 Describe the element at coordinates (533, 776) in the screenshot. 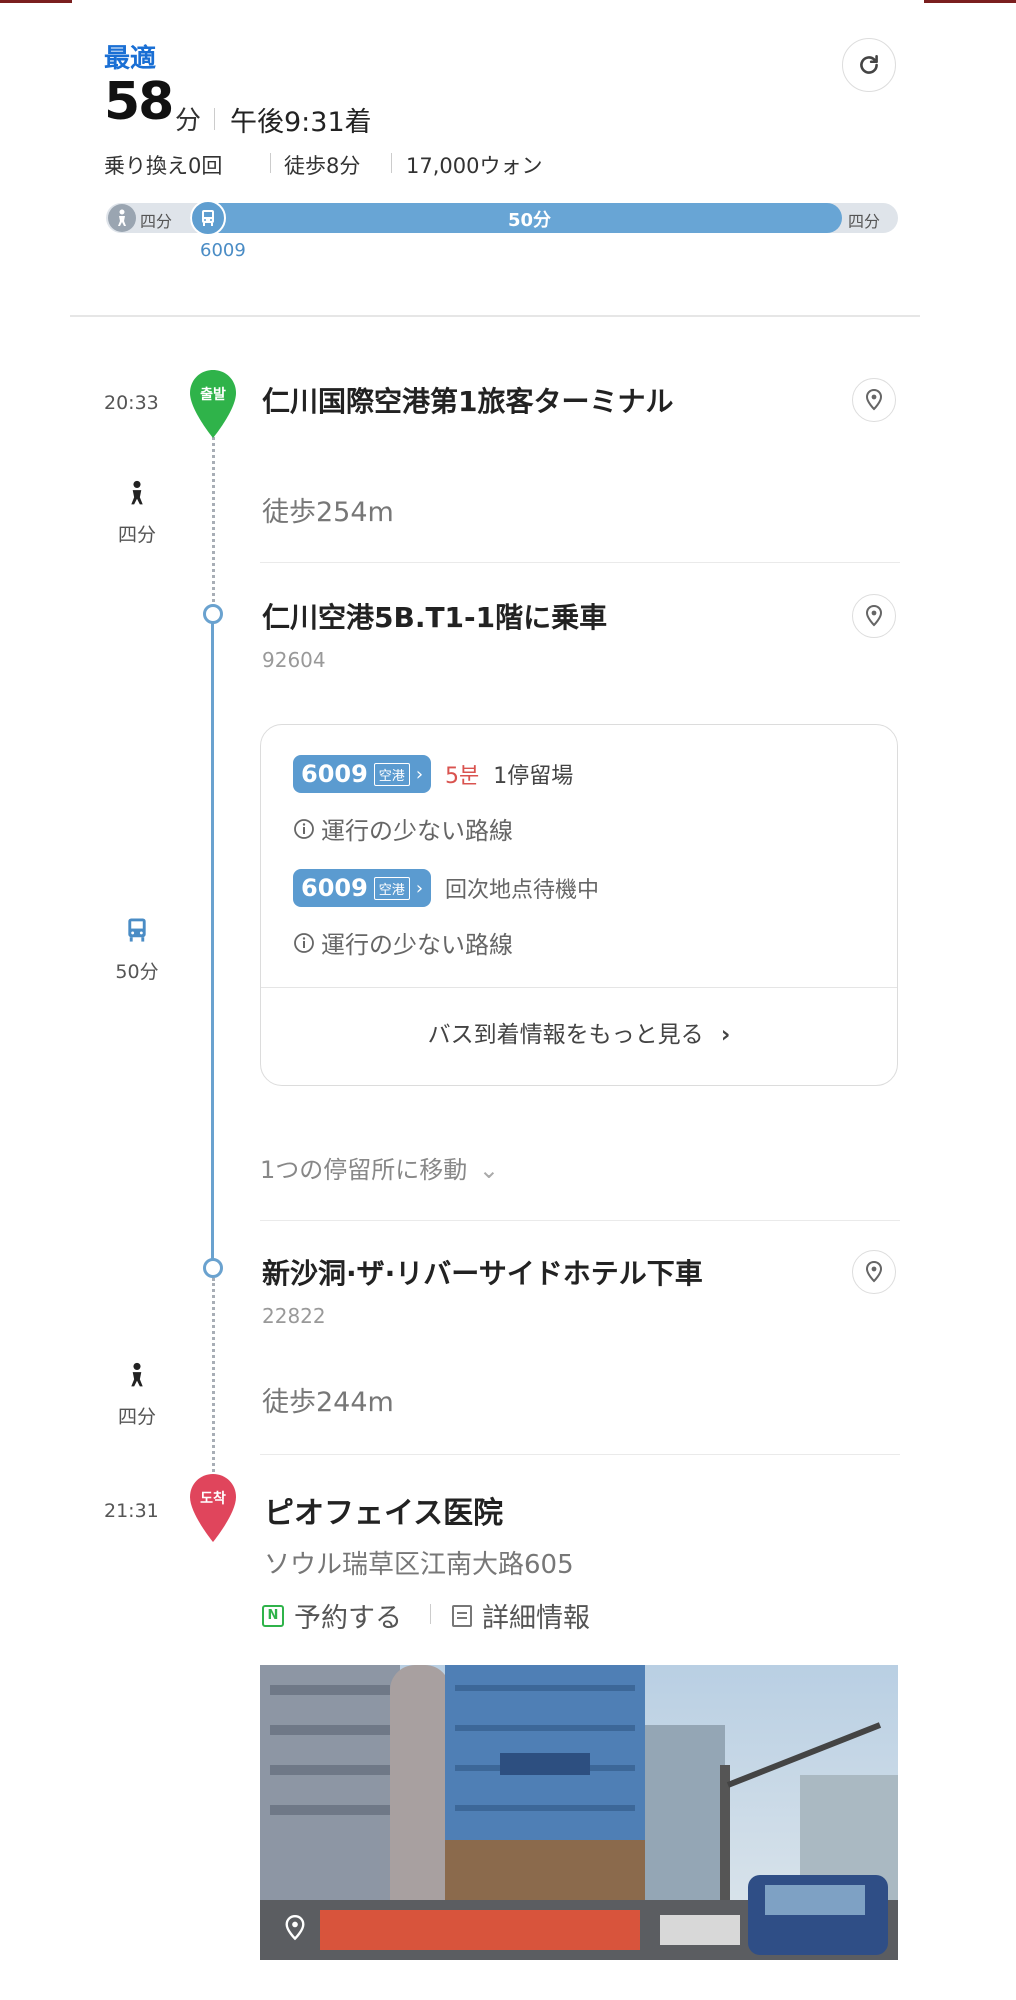

I see `stops-away: 1停留場` at that location.